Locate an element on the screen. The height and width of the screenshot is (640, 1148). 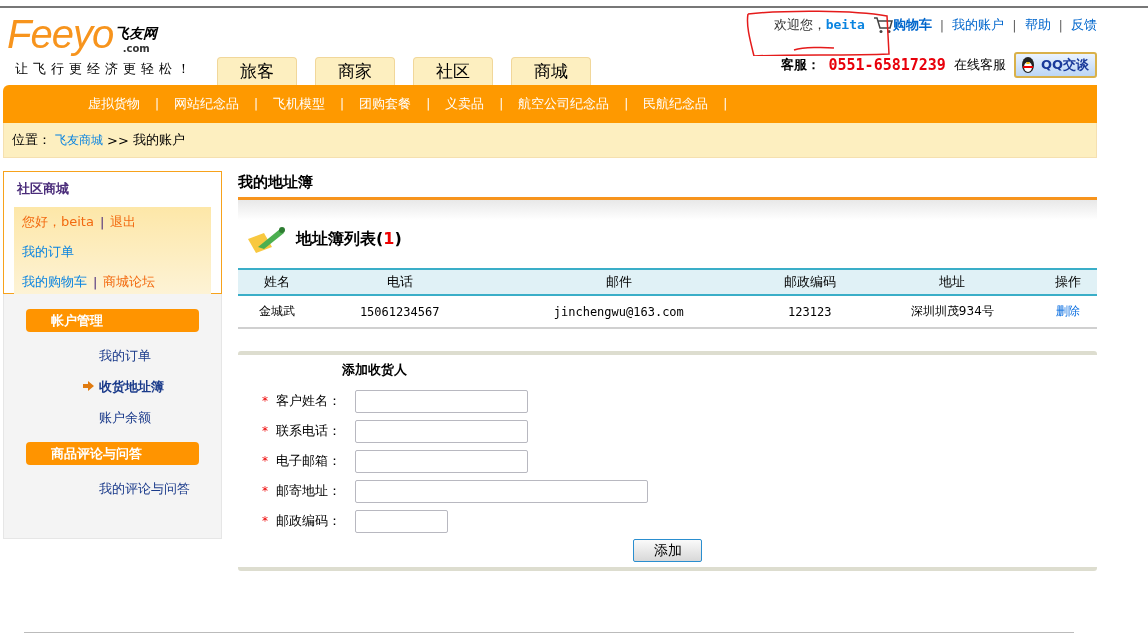
menu-item: 我的订单 is located at coordinates (160, 356).